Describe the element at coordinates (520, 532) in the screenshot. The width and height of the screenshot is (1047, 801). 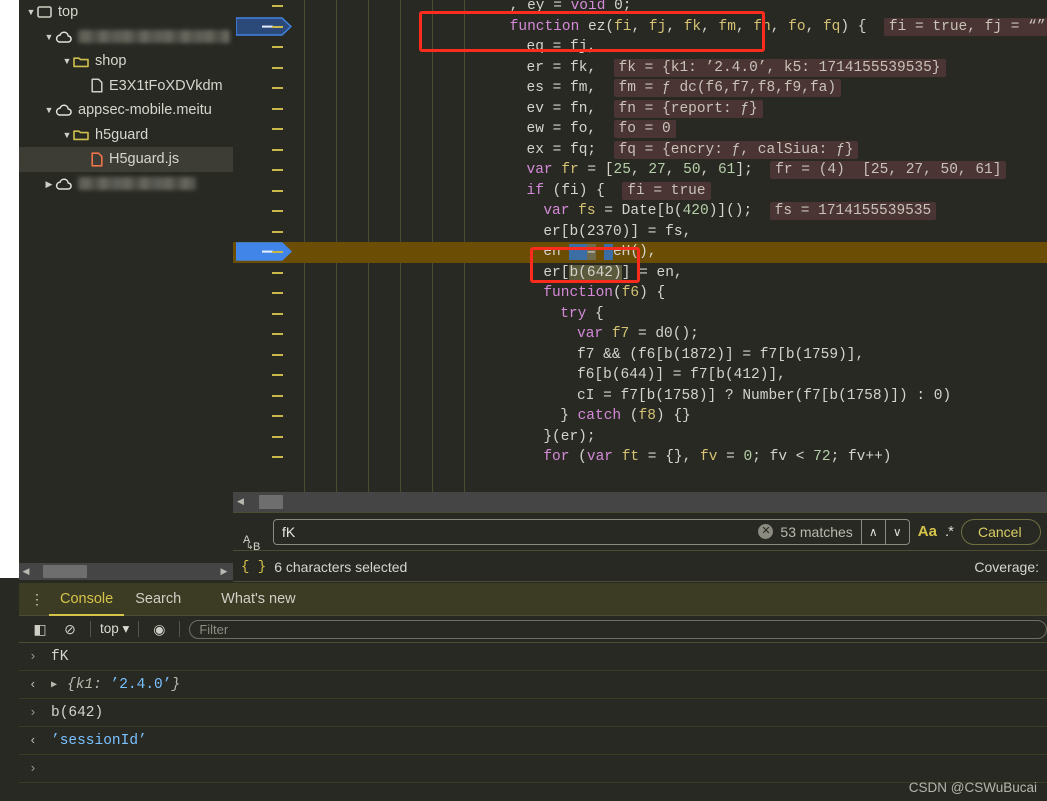
I see `search-input: fK` at that location.